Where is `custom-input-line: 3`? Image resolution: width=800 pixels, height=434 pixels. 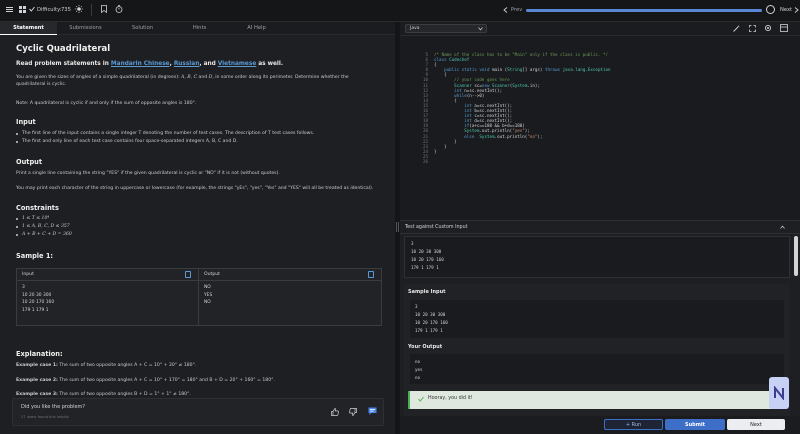 custom-input-line: 3 is located at coordinates (412, 243).